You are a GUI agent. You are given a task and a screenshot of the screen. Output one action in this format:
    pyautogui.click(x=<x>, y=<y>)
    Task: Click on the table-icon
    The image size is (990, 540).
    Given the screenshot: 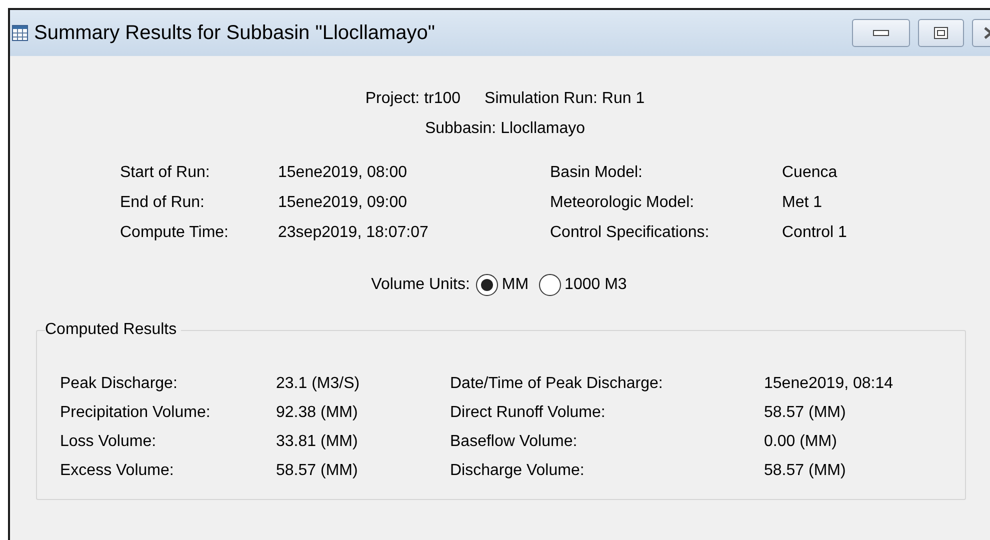 What is the action you would take?
    pyautogui.click(x=20, y=33)
    